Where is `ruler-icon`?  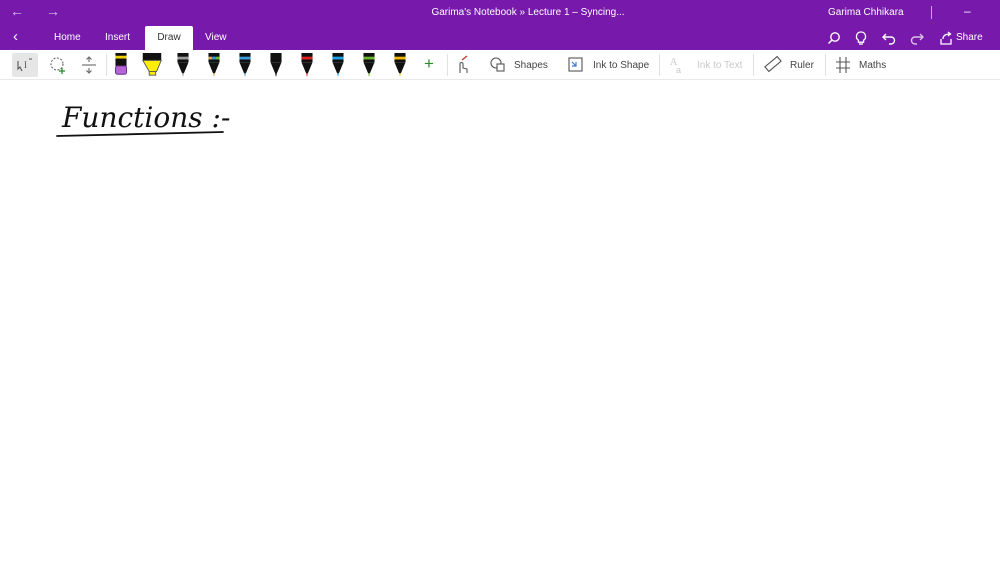
ruler-icon is located at coordinates (773, 65).